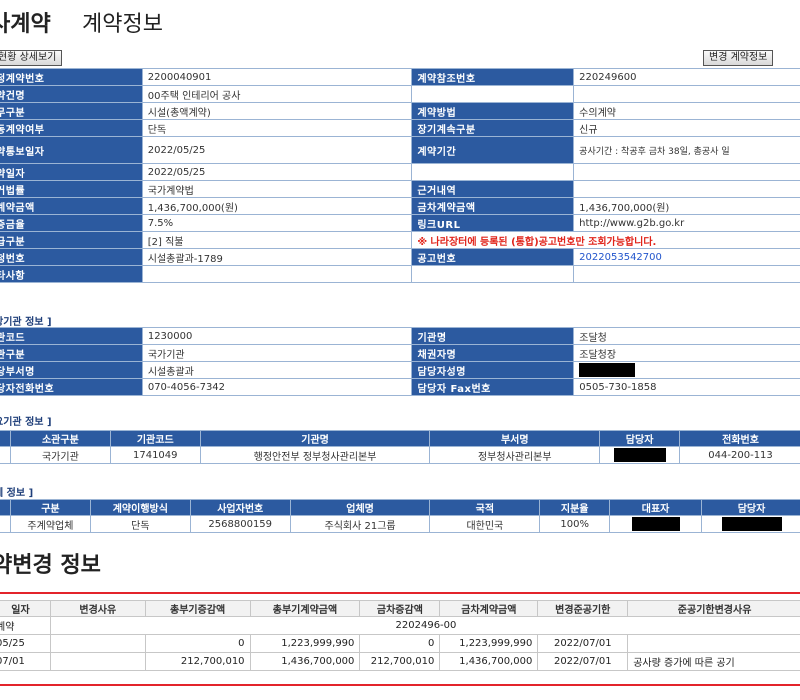 The height and width of the screenshot is (700, 800). What do you see at coordinates (400, 370) in the screenshot?
I see `agency-row: 당부서명시설총괄과담당자성명` at bounding box center [400, 370].